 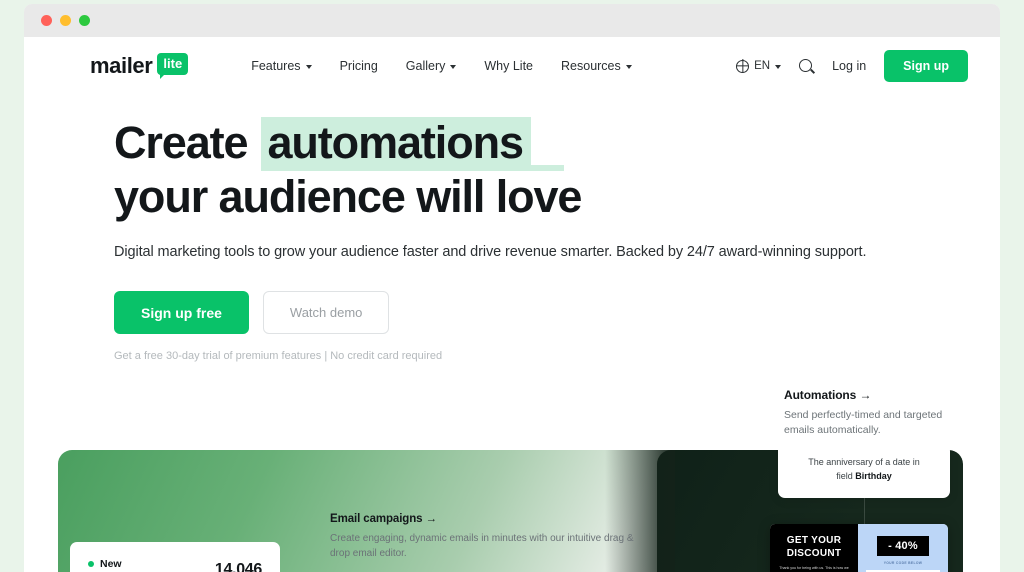 What do you see at coordinates (806, 66) in the screenshot?
I see `search-icon` at bounding box center [806, 66].